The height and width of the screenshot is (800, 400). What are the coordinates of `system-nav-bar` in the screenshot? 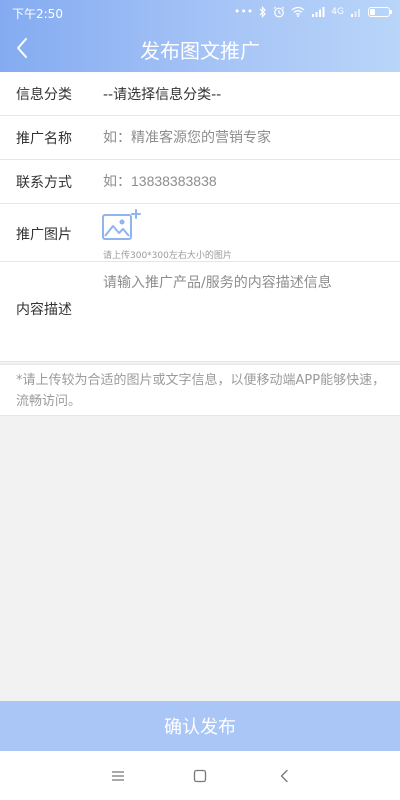 It's located at (200, 775).